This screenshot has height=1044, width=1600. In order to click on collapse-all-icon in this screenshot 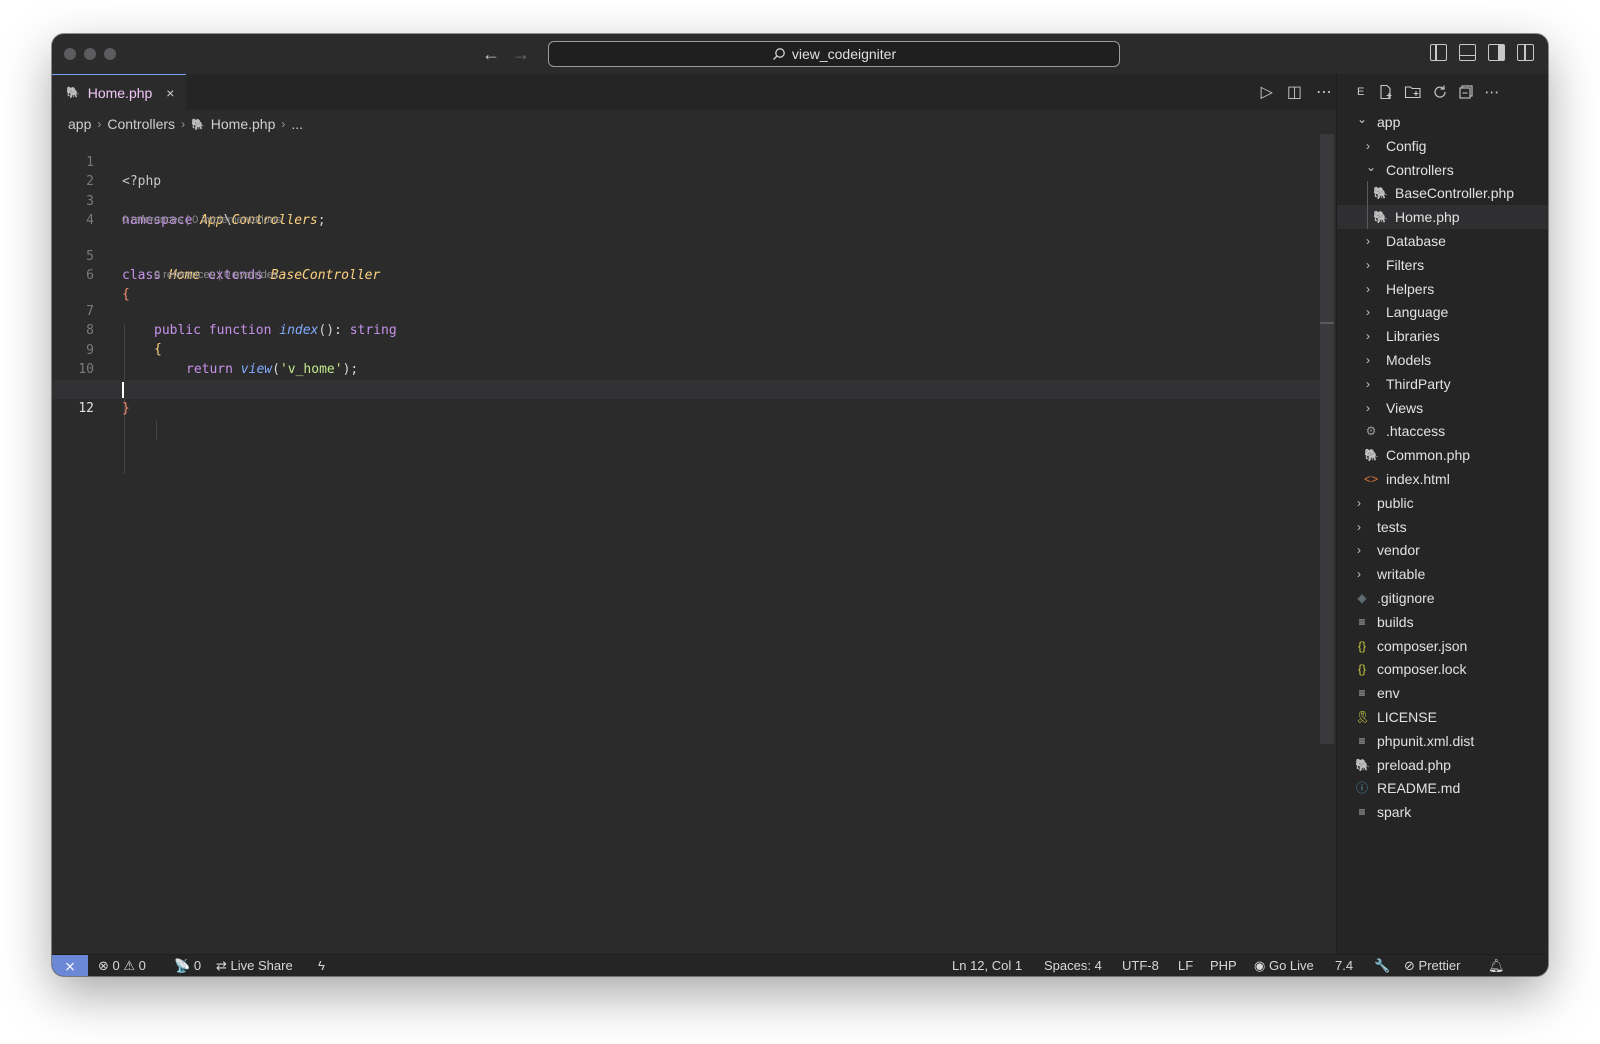, I will do `click(1466, 92)`.